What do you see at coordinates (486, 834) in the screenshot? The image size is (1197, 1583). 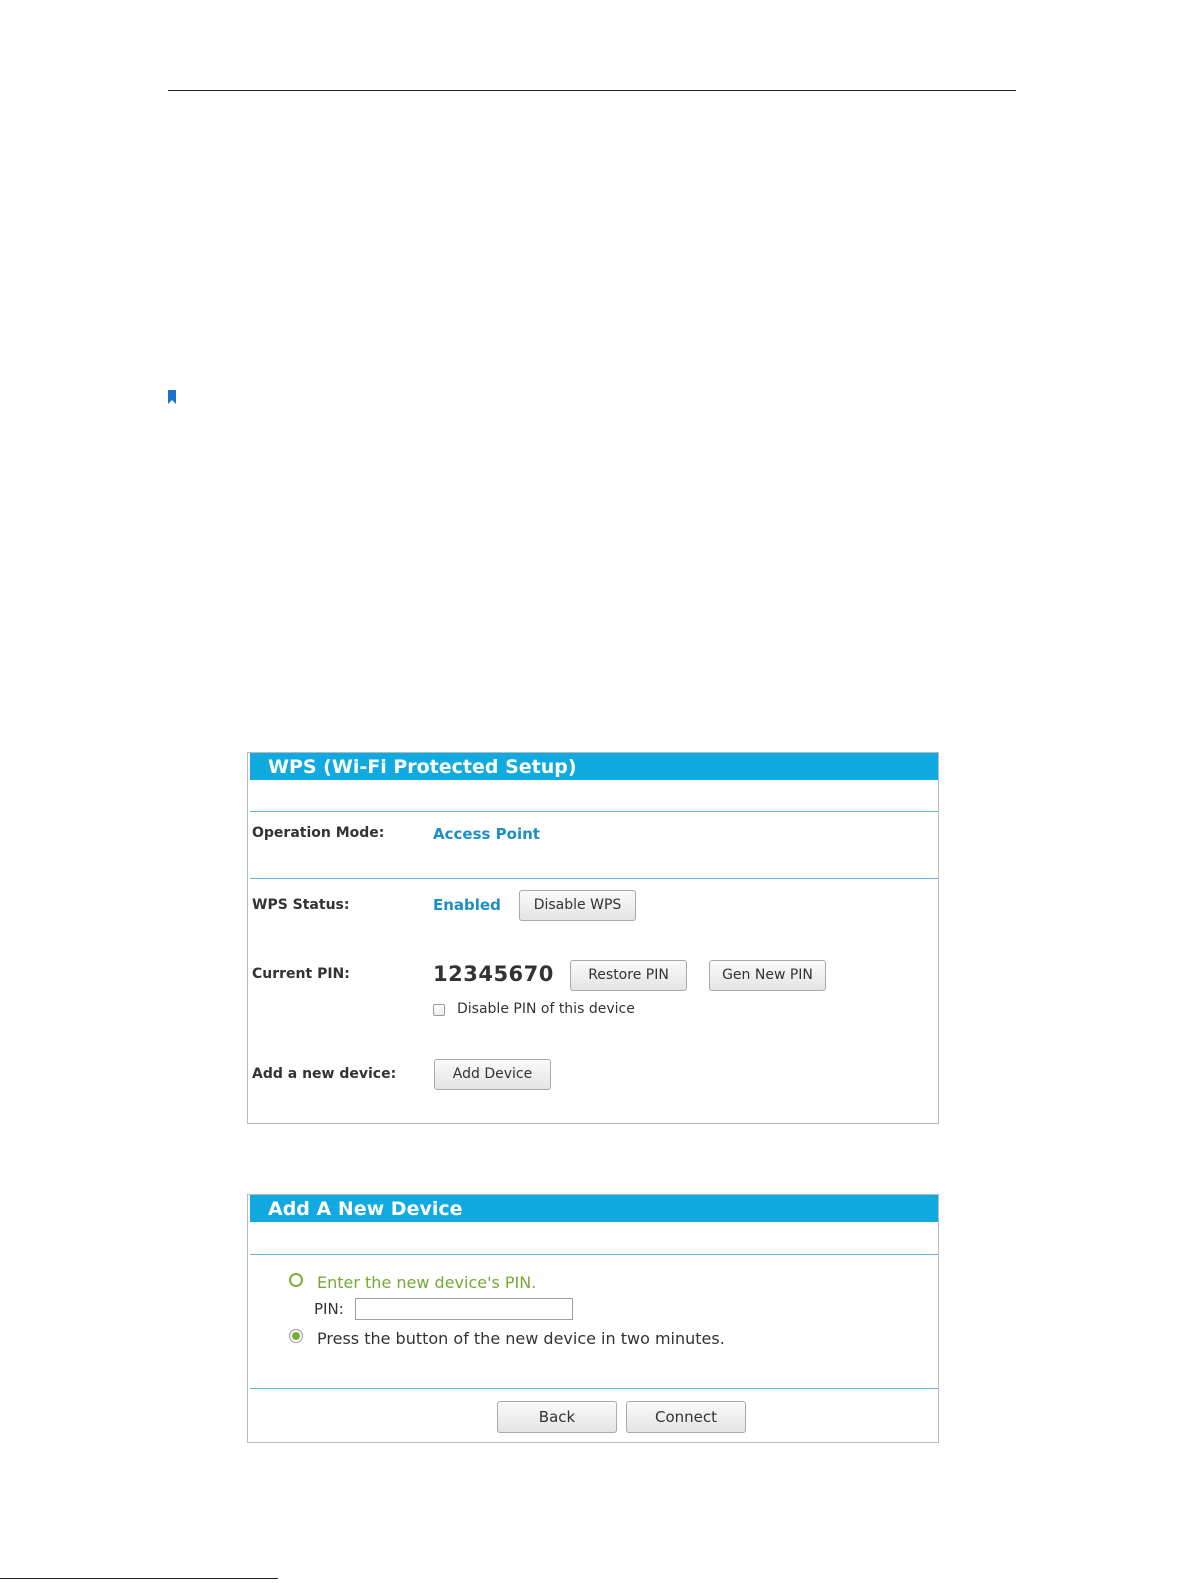 I see `operation-mode-value: Access Point` at bounding box center [486, 834].